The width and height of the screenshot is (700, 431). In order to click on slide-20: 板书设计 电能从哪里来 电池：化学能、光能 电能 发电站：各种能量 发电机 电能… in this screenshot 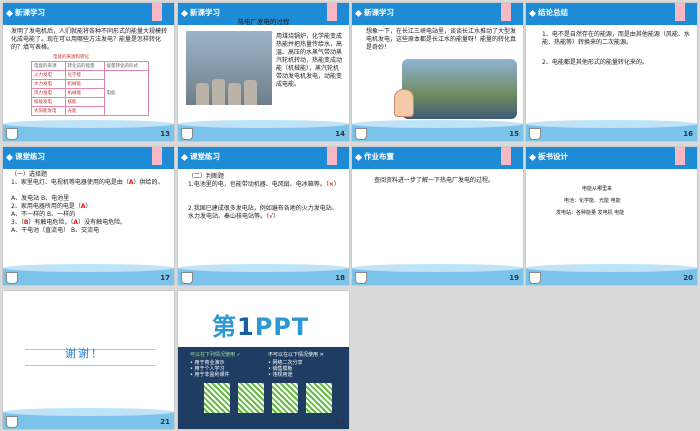, I will do `click(611, 216)`.